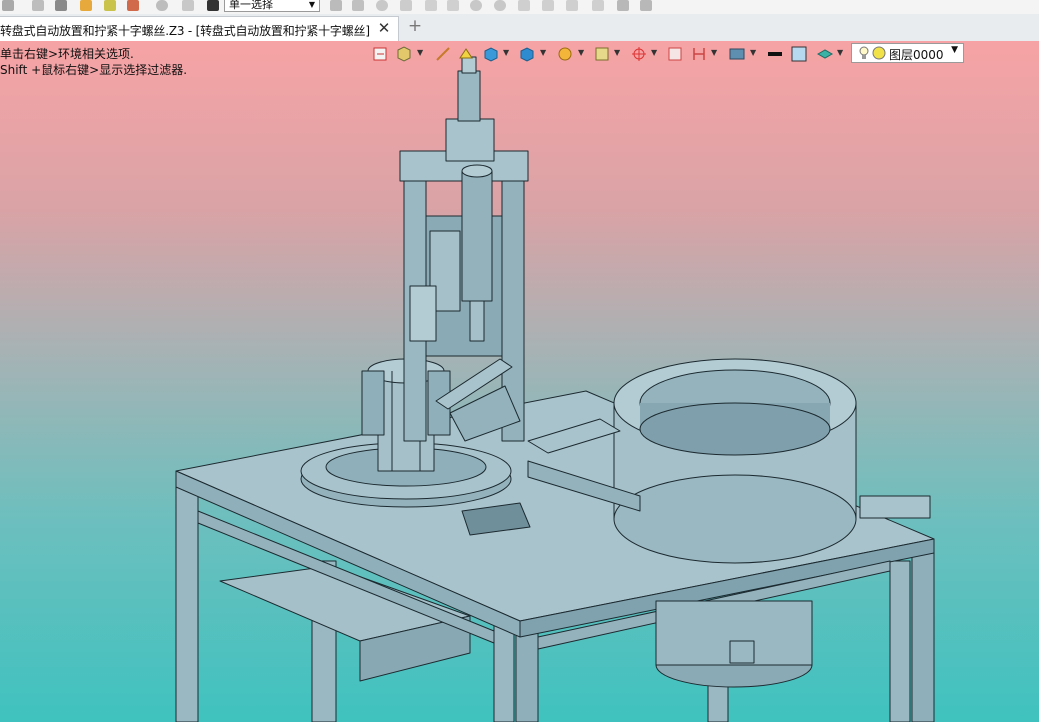 This screenshot has width=1039, height=722. I want to click on filter-icon, so click(8, 5).